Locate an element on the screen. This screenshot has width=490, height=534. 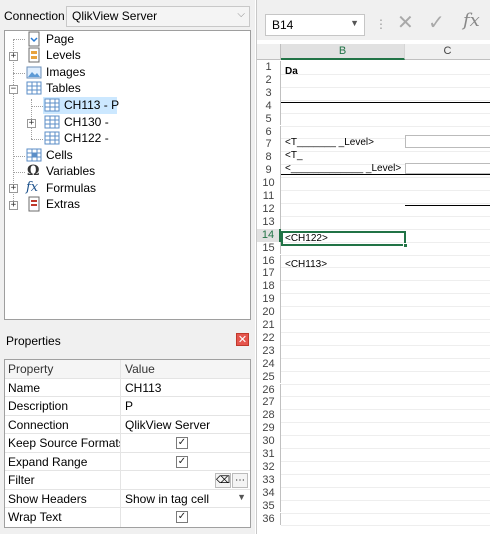
wrap-text-checkbox: ✓ is located at coordinates (182, 517).